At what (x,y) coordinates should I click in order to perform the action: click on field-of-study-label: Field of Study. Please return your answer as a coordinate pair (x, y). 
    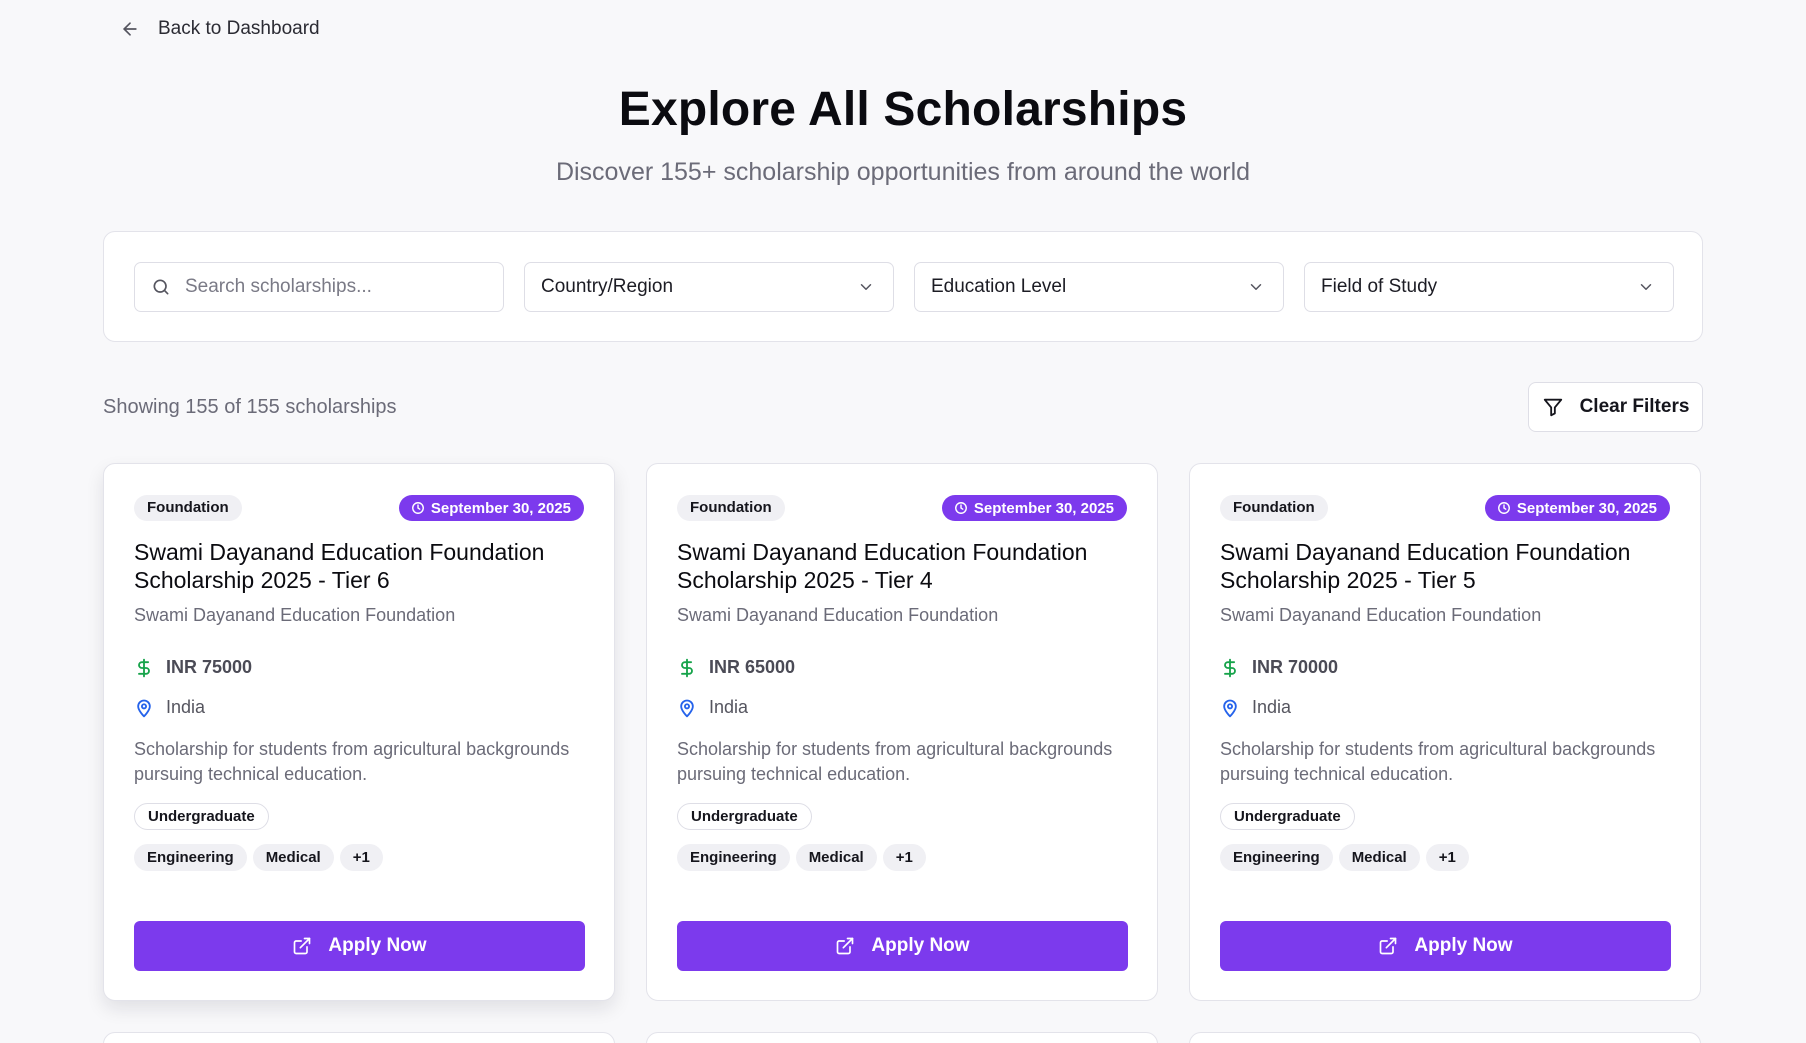
    Looking at the image, I should click on (1379, 286).